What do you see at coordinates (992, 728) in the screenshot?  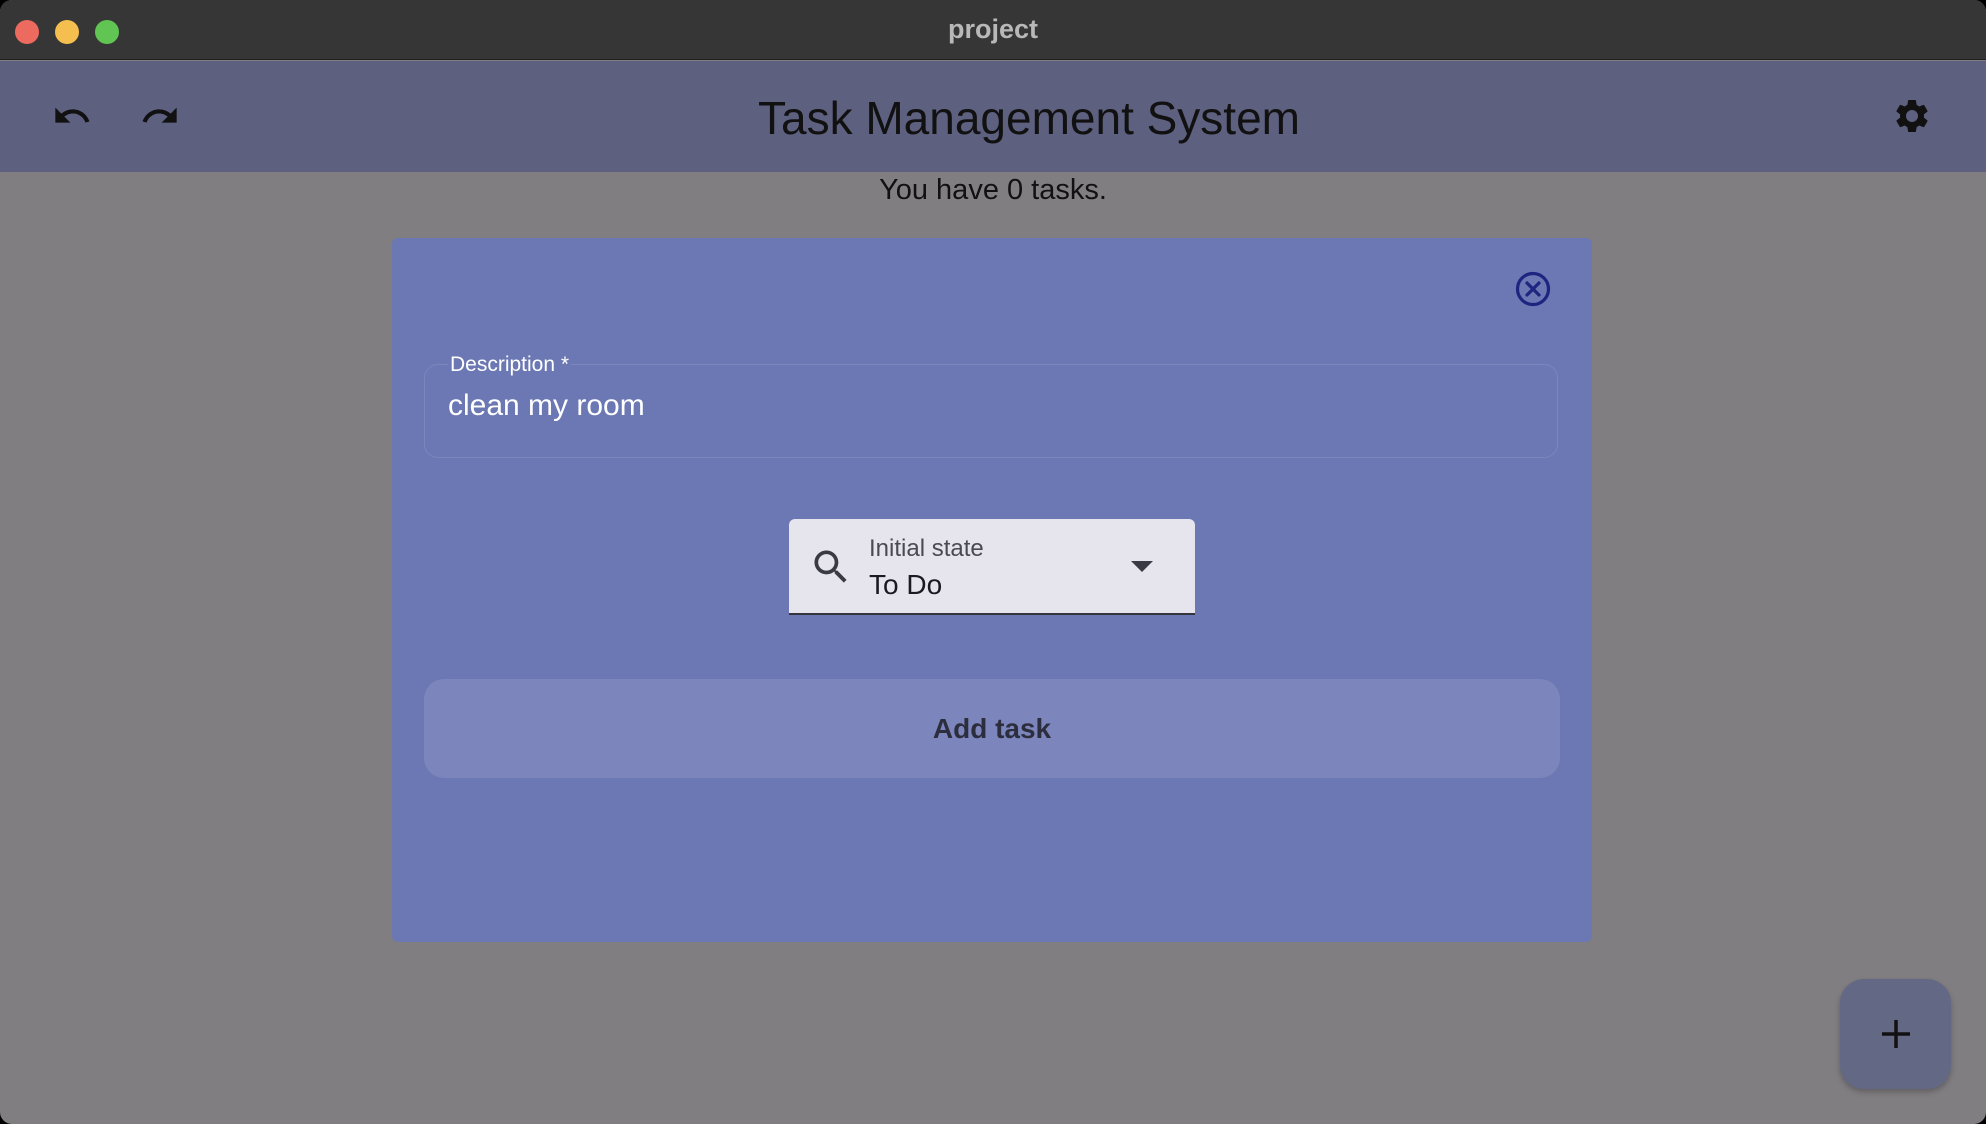 I see `add-task-button: Add task` at bounding box center [992, 728].